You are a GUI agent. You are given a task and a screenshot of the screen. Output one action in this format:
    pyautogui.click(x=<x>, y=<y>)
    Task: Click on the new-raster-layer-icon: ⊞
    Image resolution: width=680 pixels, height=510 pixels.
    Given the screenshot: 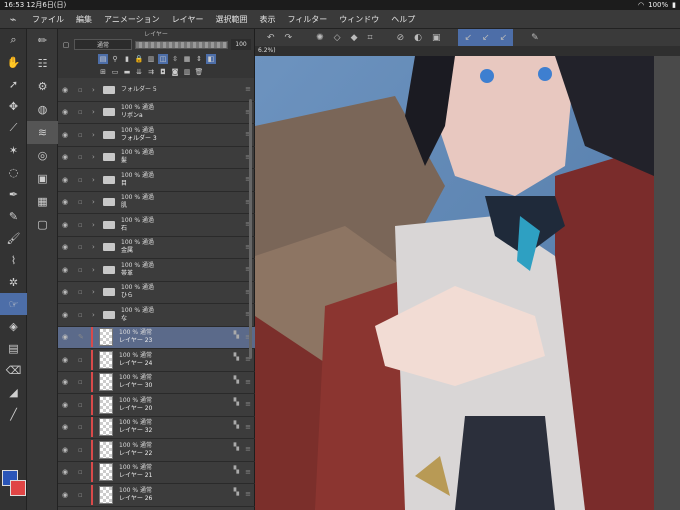 What is the action you would take?
    pyautogui.click(x=103, y=72)
    